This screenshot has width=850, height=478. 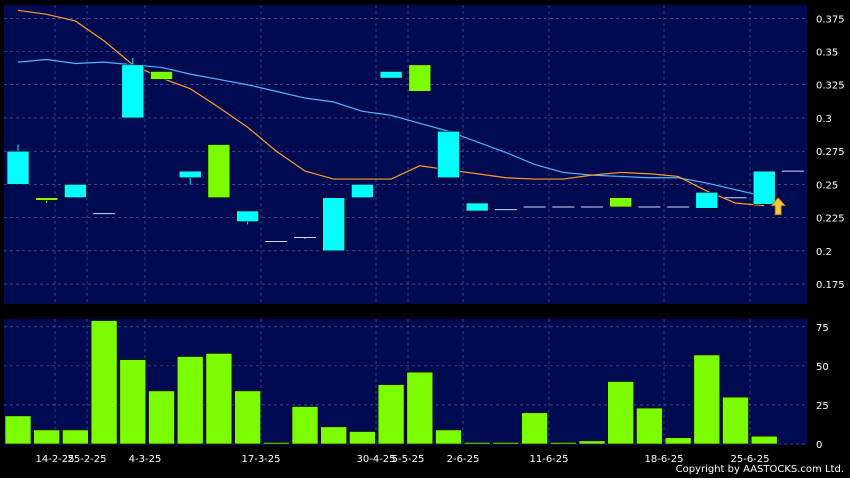 I want to click on date-tick-label: 17-3-25, so click(x=260, y=459).